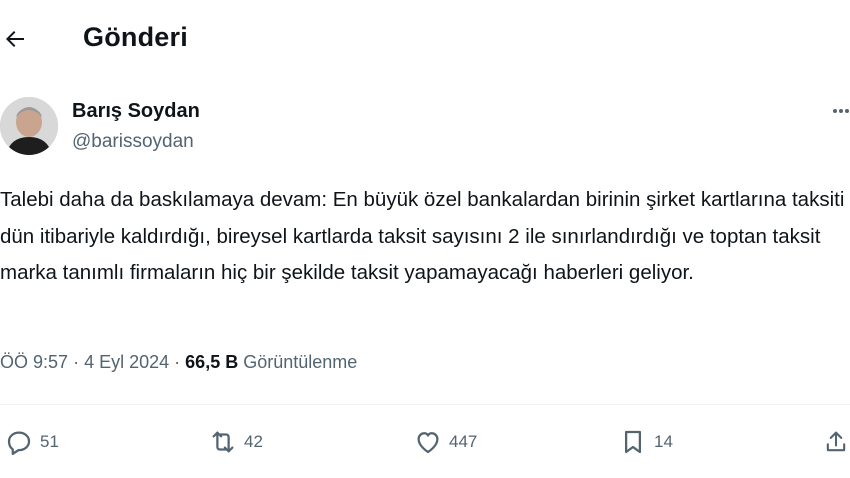 The height and width of the screenshot is (478, 850). I want to click on repost-button: 42, so click(235, 442).